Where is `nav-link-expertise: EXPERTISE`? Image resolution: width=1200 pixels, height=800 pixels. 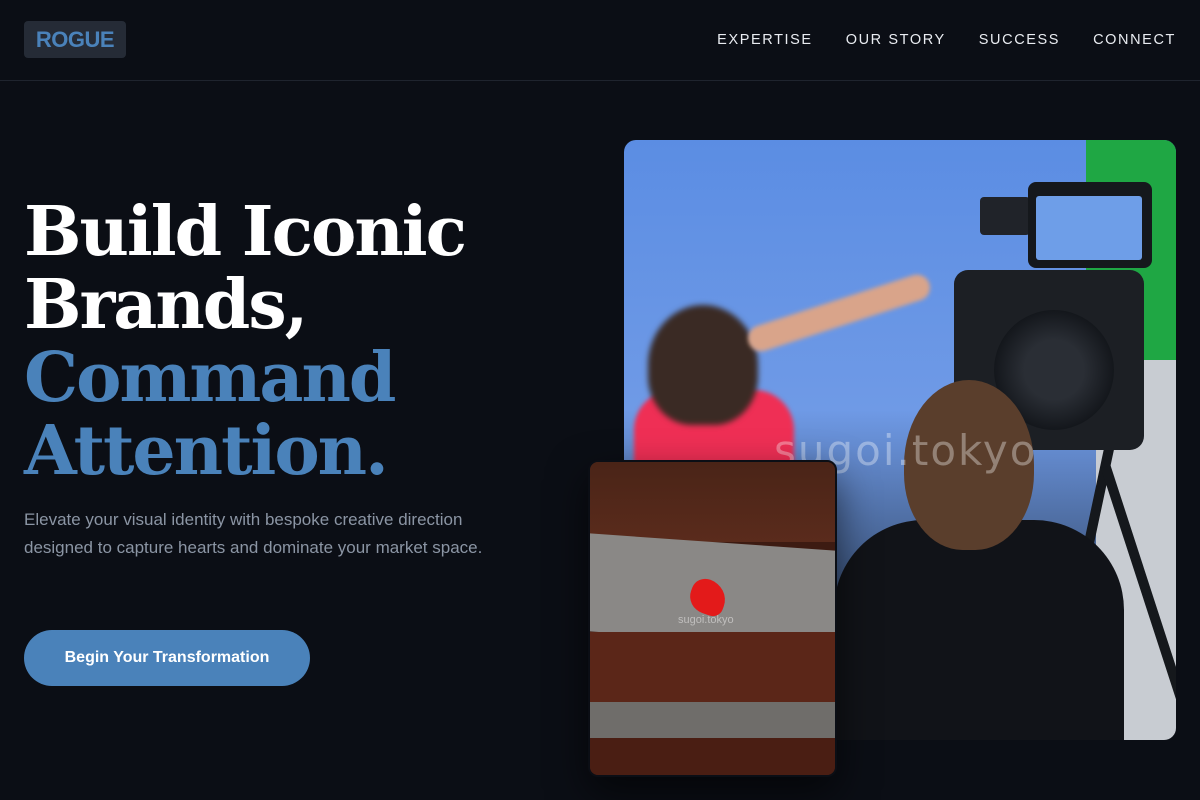 nav-link-expertise: EXPERTISE is located at coordinates (765, 40).